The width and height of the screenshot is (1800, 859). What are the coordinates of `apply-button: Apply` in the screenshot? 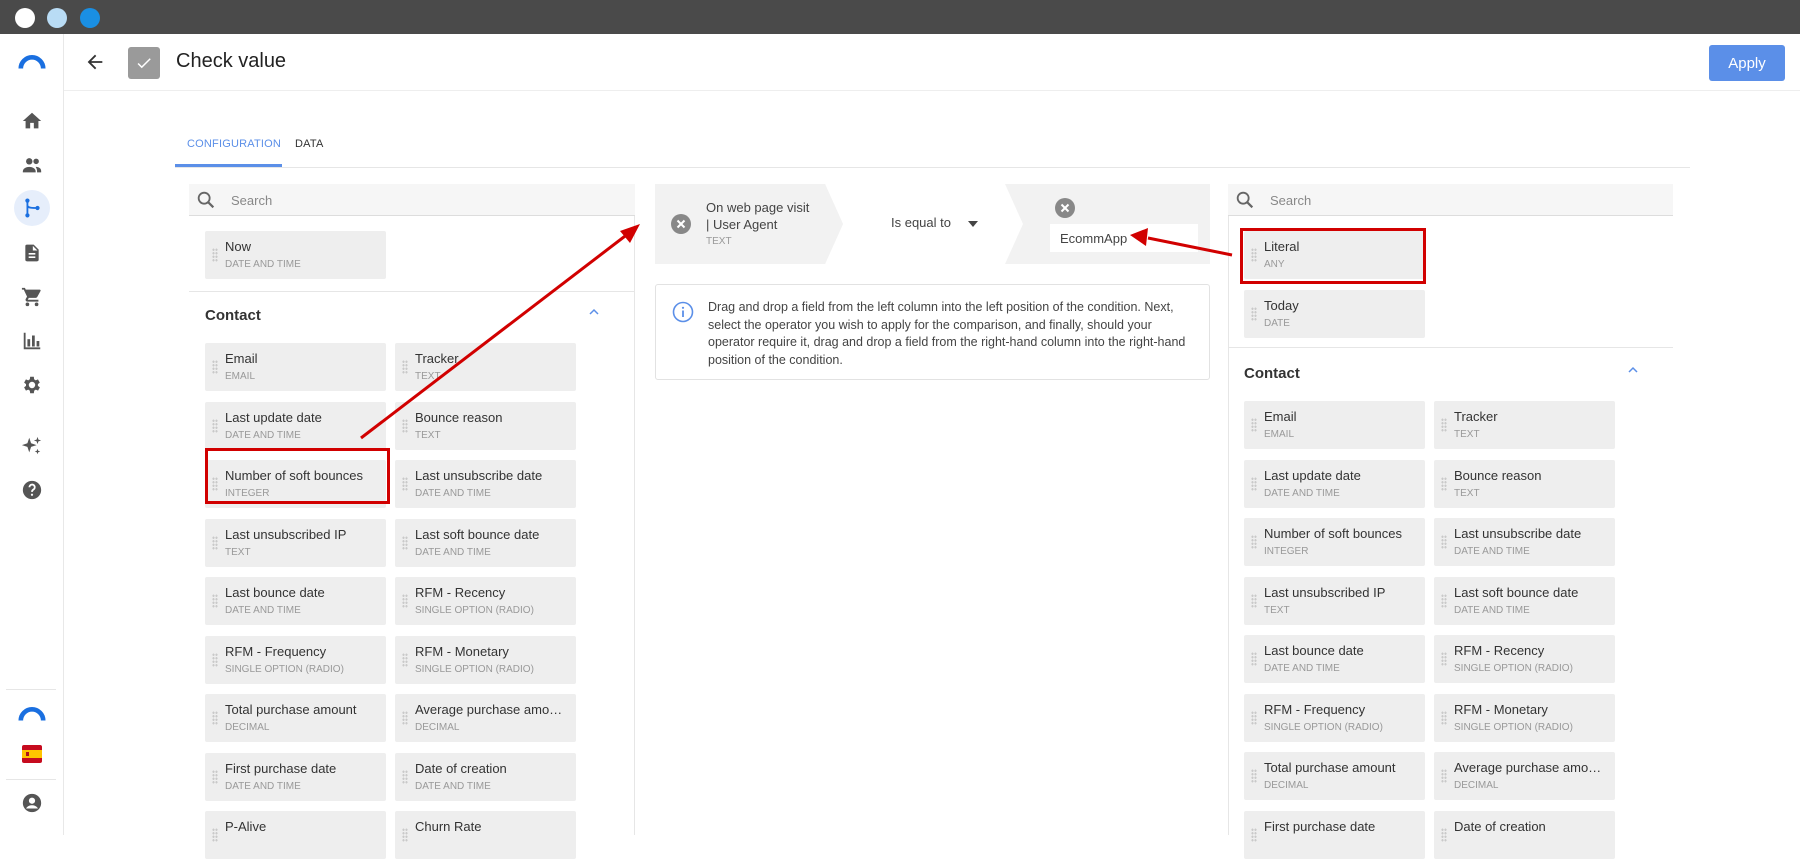 It's located at (1747, 63).